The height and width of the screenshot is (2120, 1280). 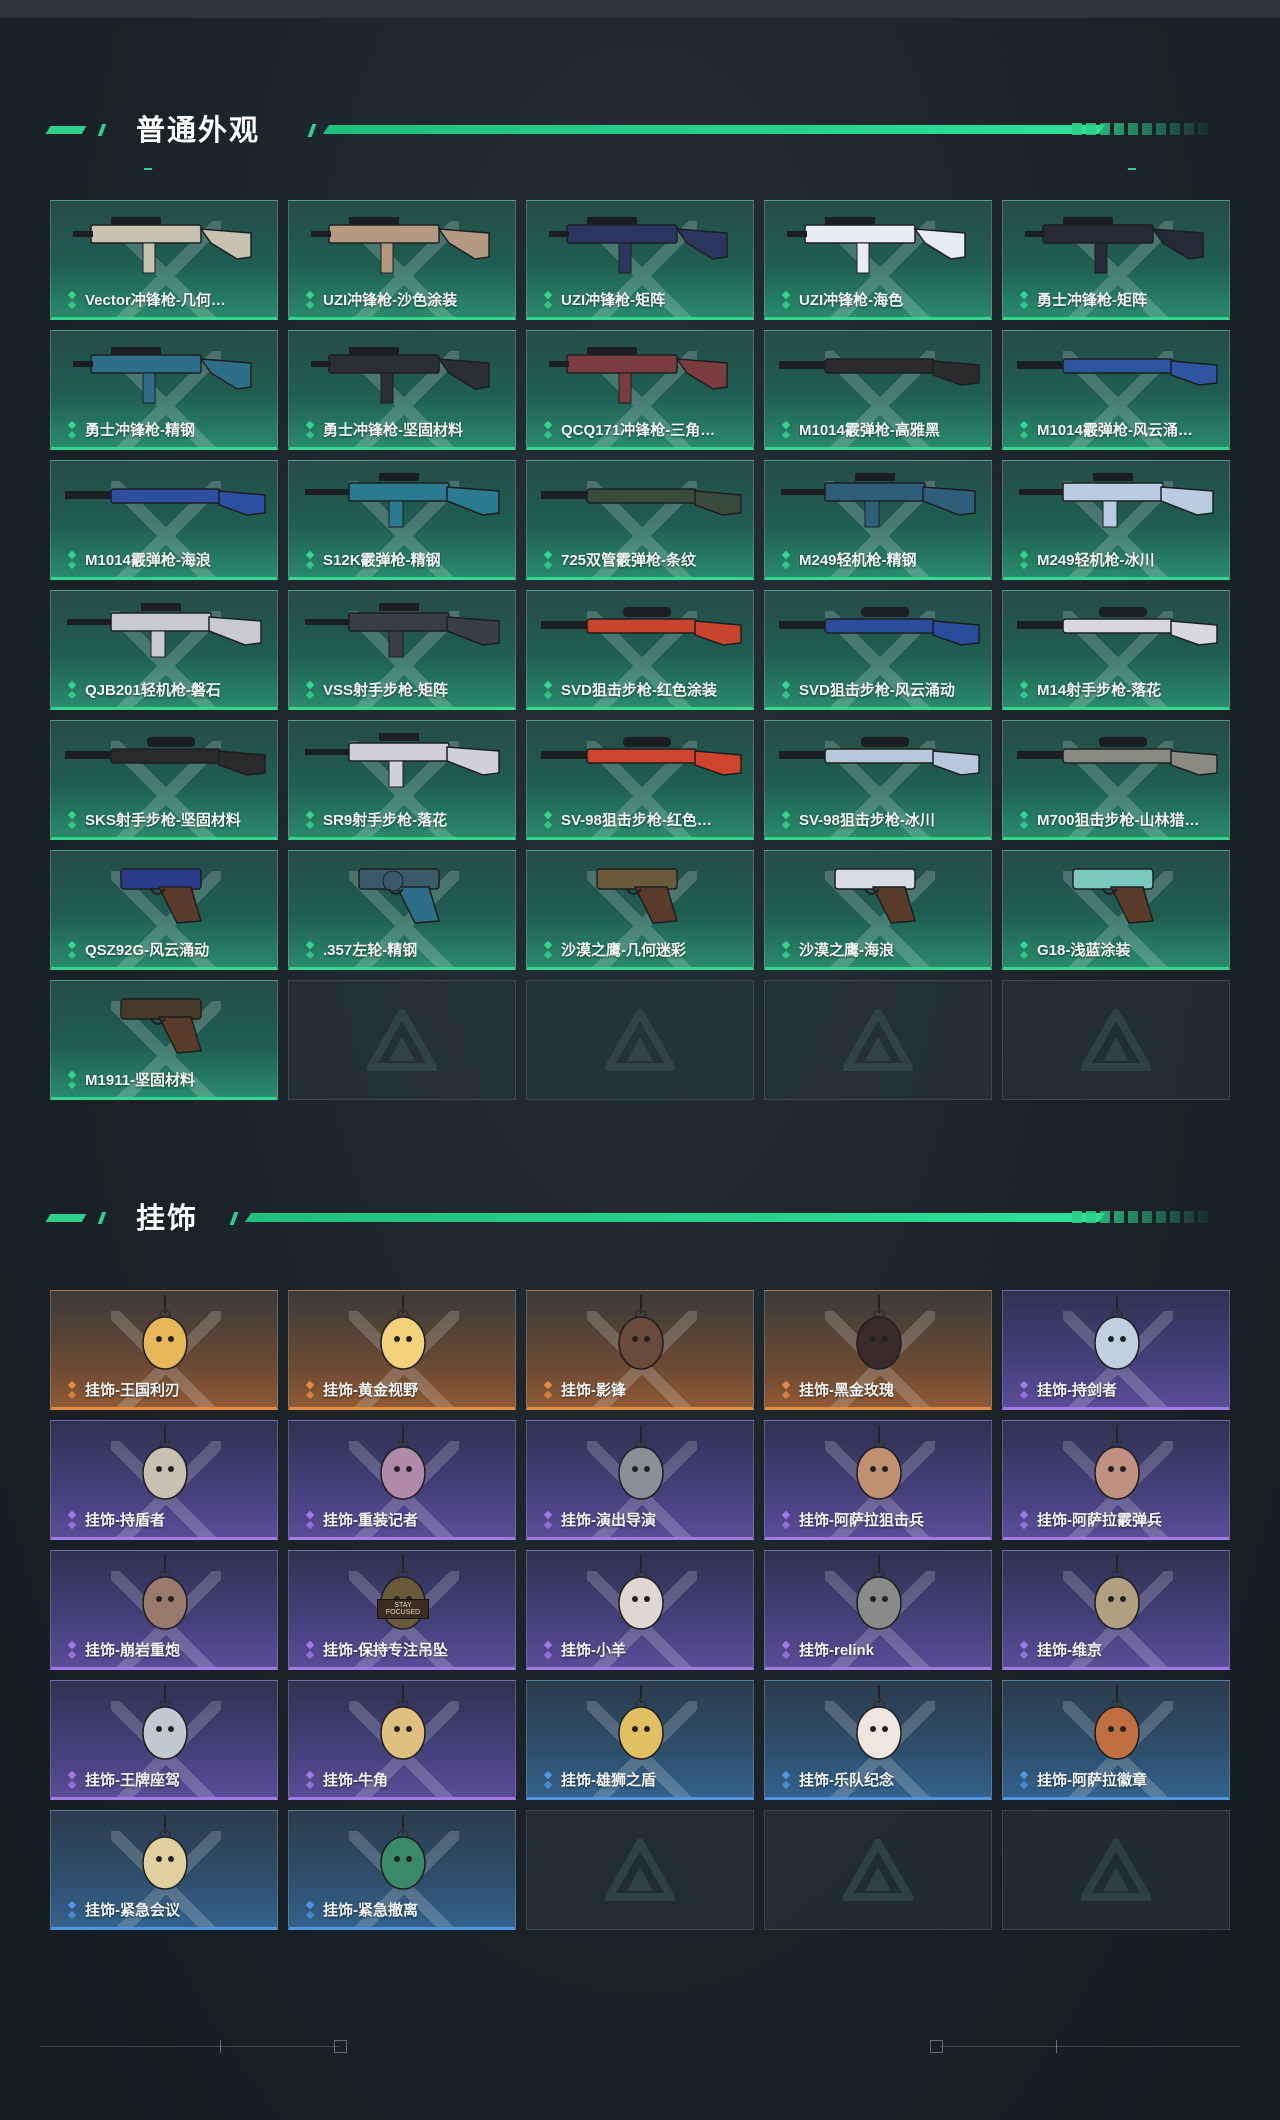 I want to click on item-name: G18-浅蓝涂装, so click(x=1084, y=950).